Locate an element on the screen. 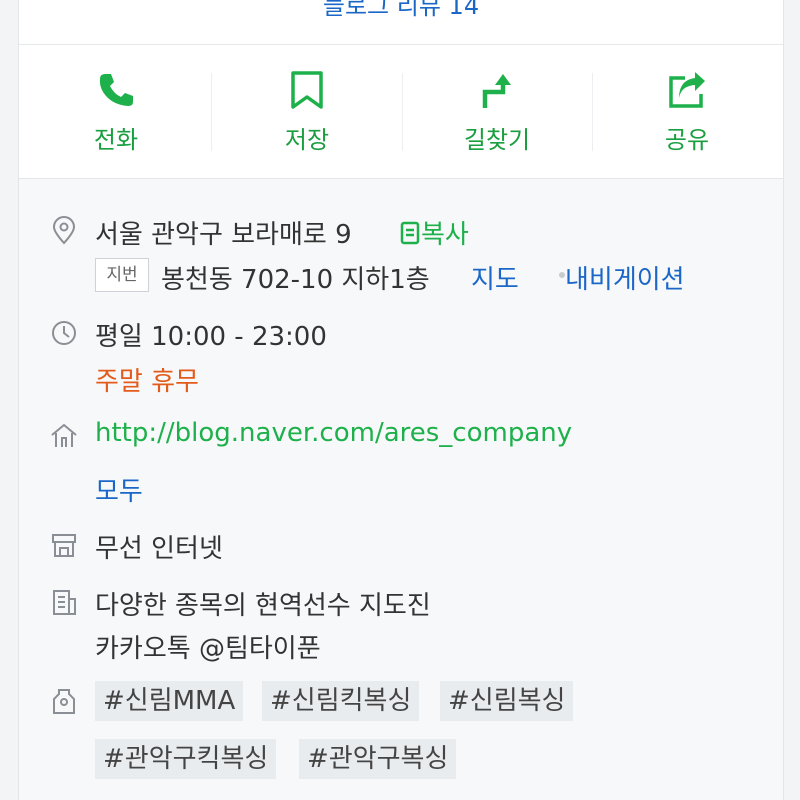 The height and width of the screenshot is (800, 800). share-button: 공유 is located at coordinates (687, 111).